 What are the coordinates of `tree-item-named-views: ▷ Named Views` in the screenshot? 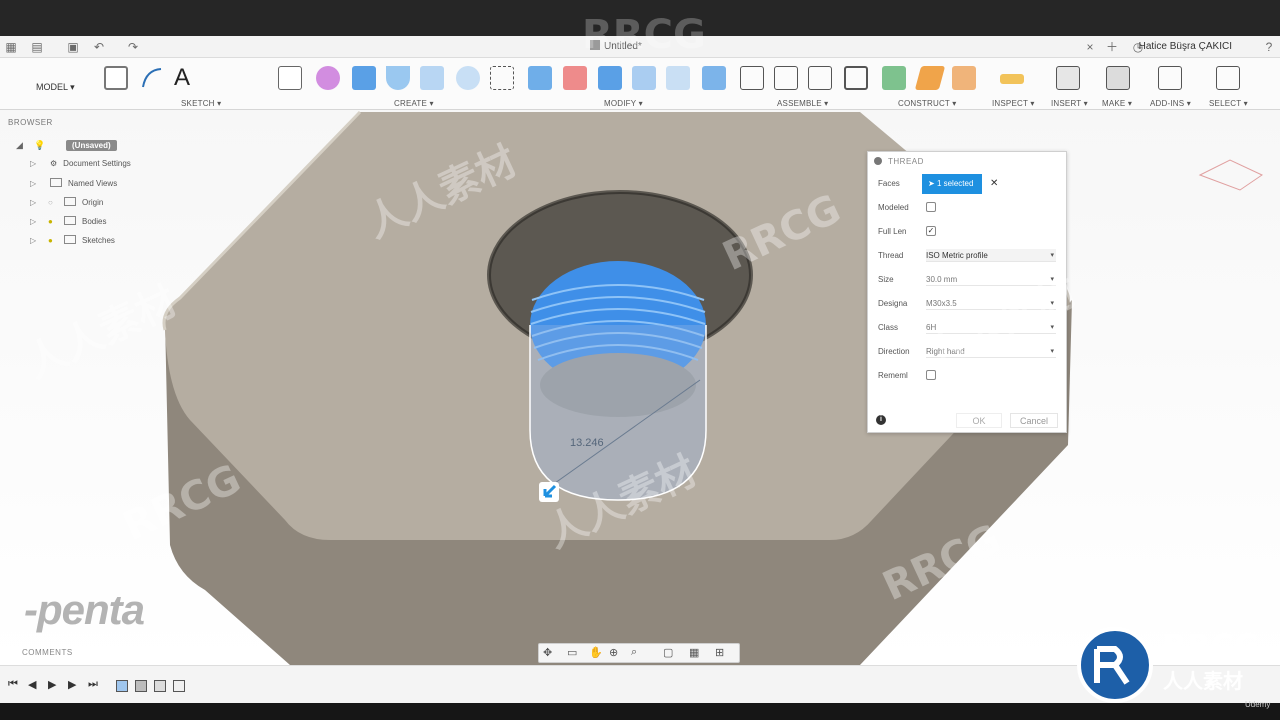 It's located at (73, 186).